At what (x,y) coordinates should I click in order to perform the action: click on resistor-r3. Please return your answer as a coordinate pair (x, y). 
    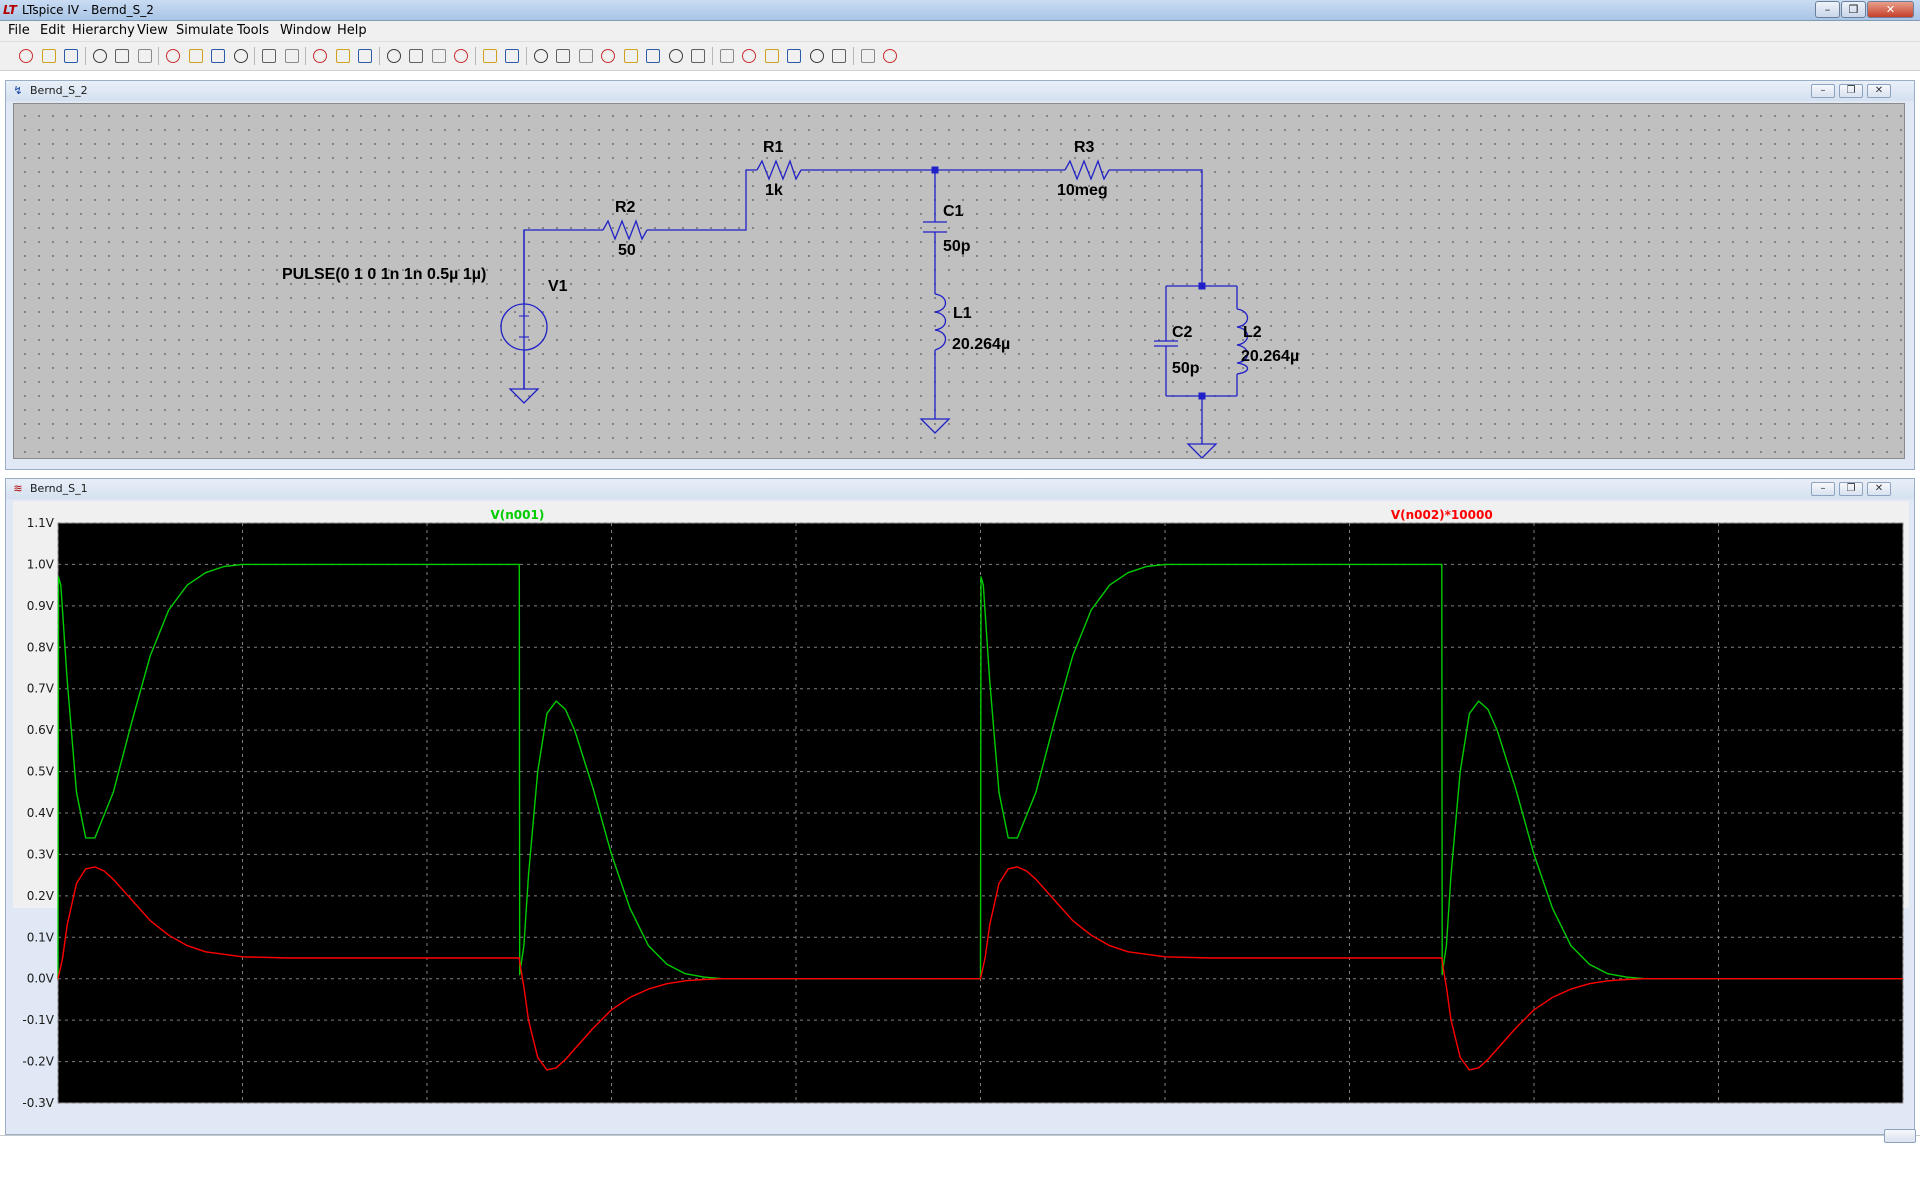
    Looking at the image, I should click on (1087, 170).